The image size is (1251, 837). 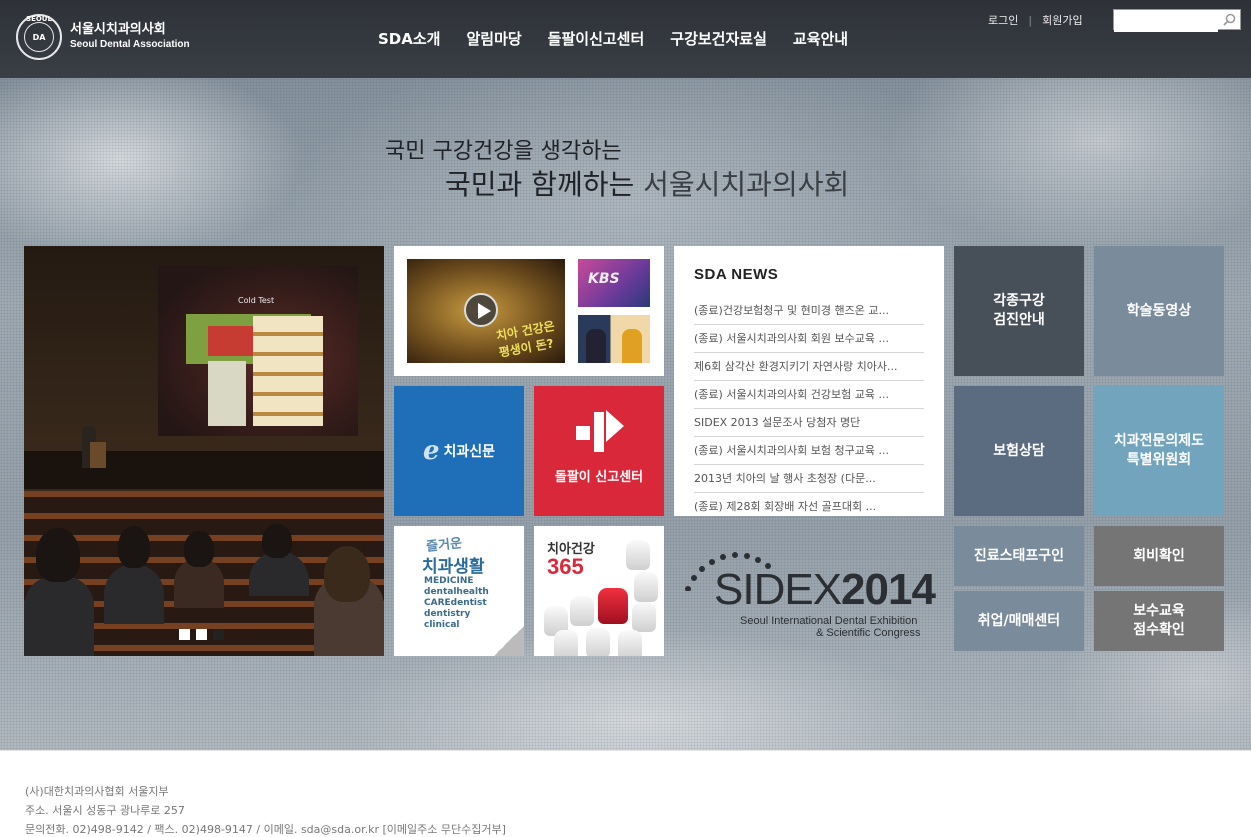 I want to click on report-center-label: 돌팔이 신고센터, so click(x=599, y=477).